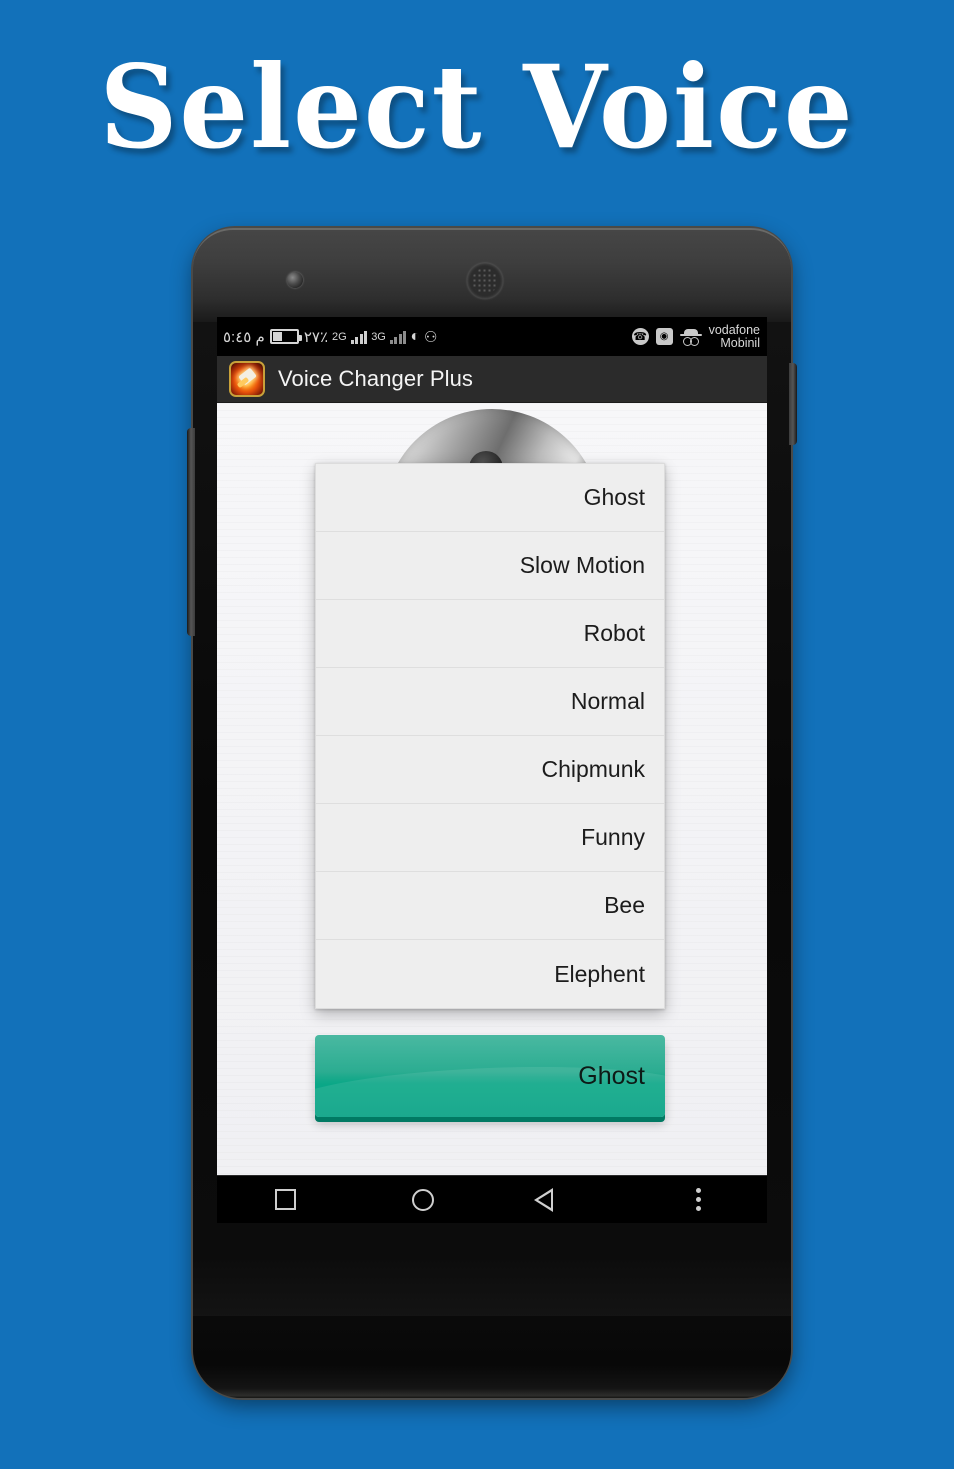 This screenshot has width=954, height=1469. I want to click on overflow-menu-button, so click(698, 1200).